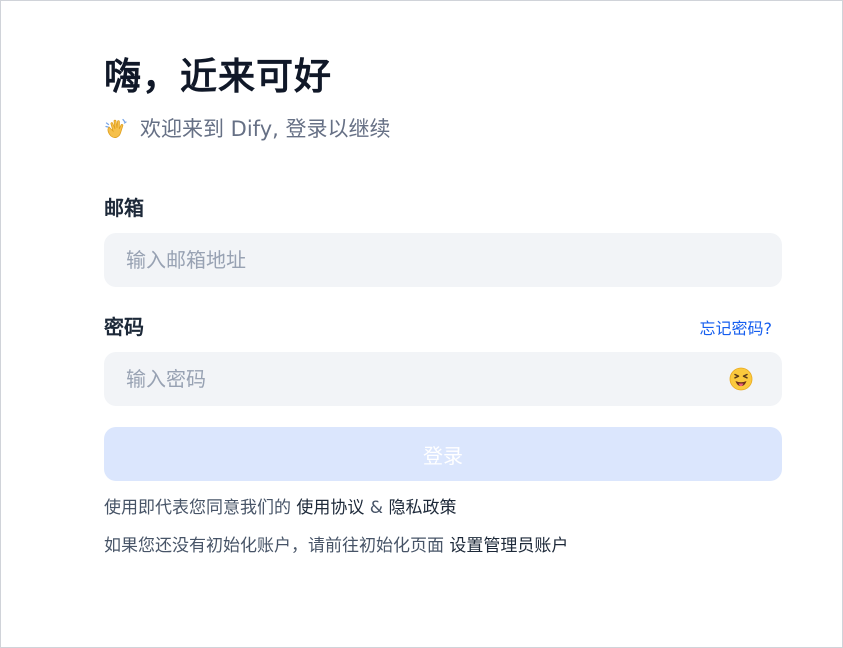 The width and height of the screenshot is (843, 648). I want to click on page-title: 嗨，近来可好, so click(218, 76).